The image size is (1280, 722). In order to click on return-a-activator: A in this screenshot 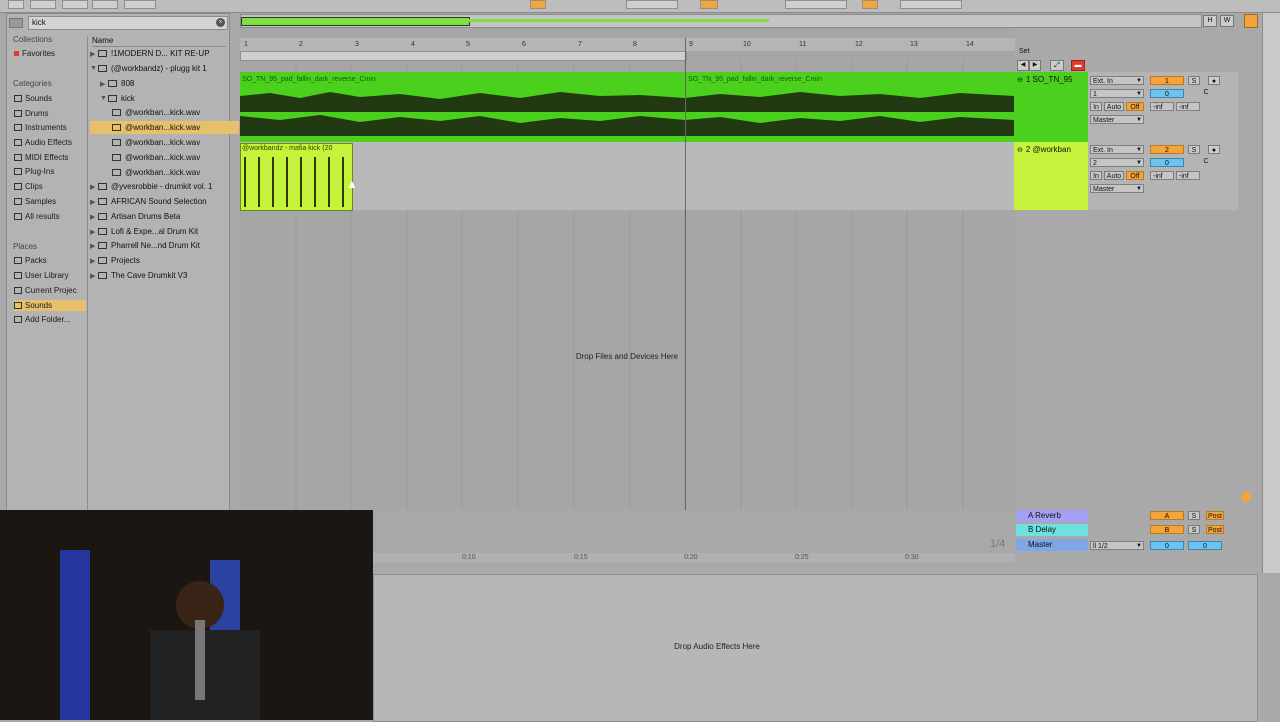, I will do `click(1167, 515)`.